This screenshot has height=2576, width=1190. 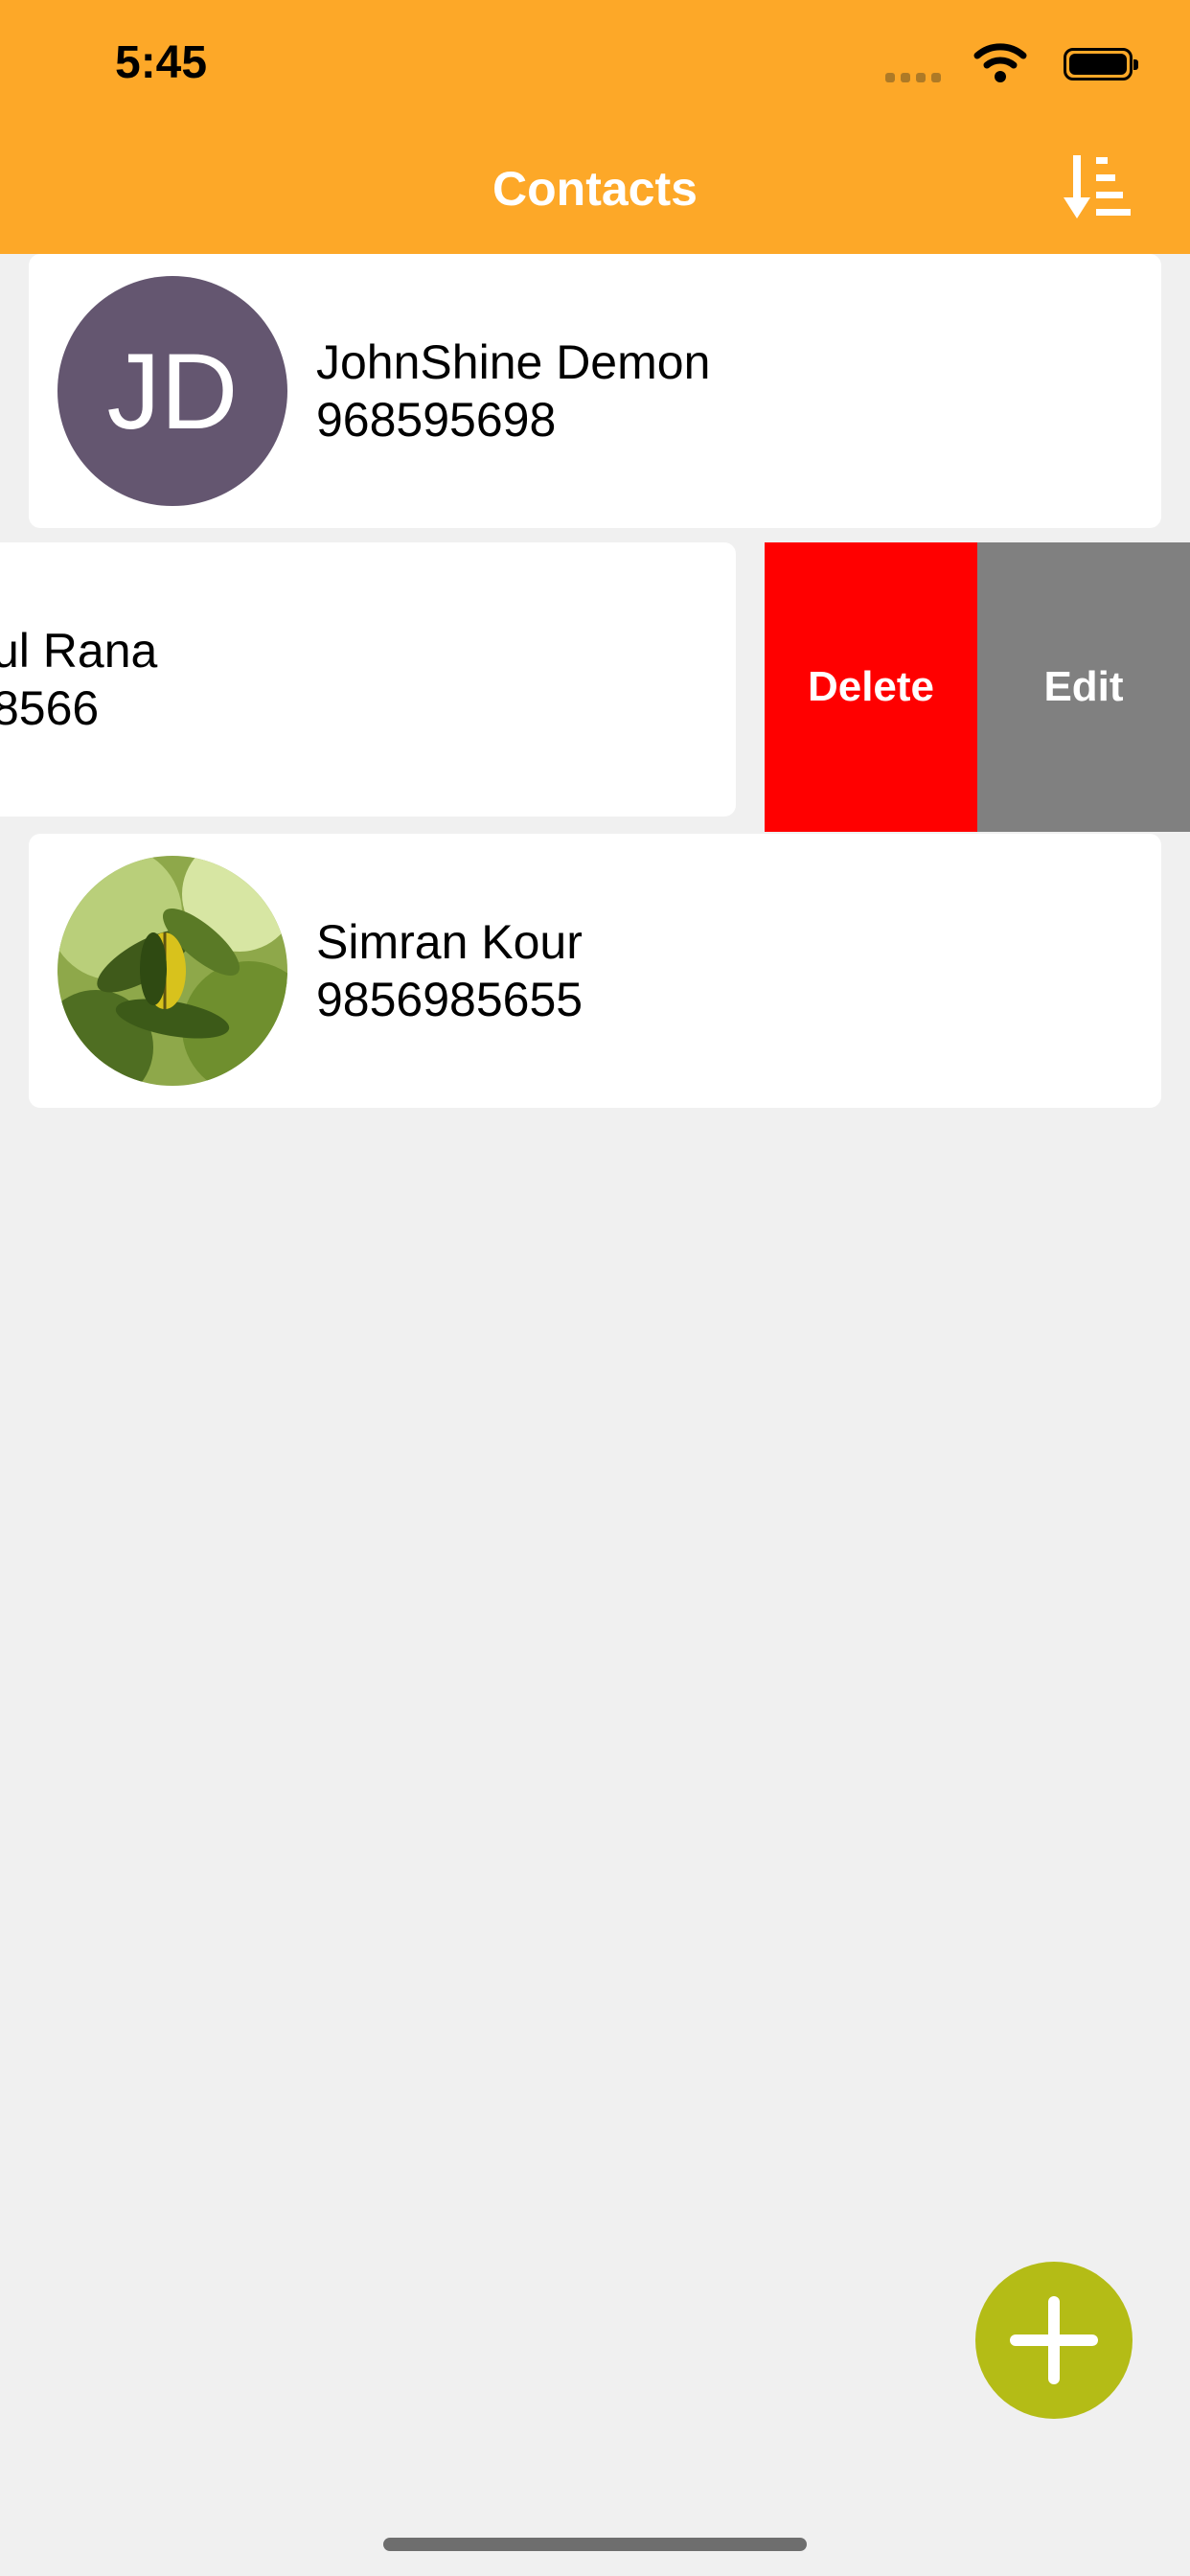 What do you see at coordinates (913, 75) in the screenshot?
I see `signal-icon` at bounding box center [913, 75].